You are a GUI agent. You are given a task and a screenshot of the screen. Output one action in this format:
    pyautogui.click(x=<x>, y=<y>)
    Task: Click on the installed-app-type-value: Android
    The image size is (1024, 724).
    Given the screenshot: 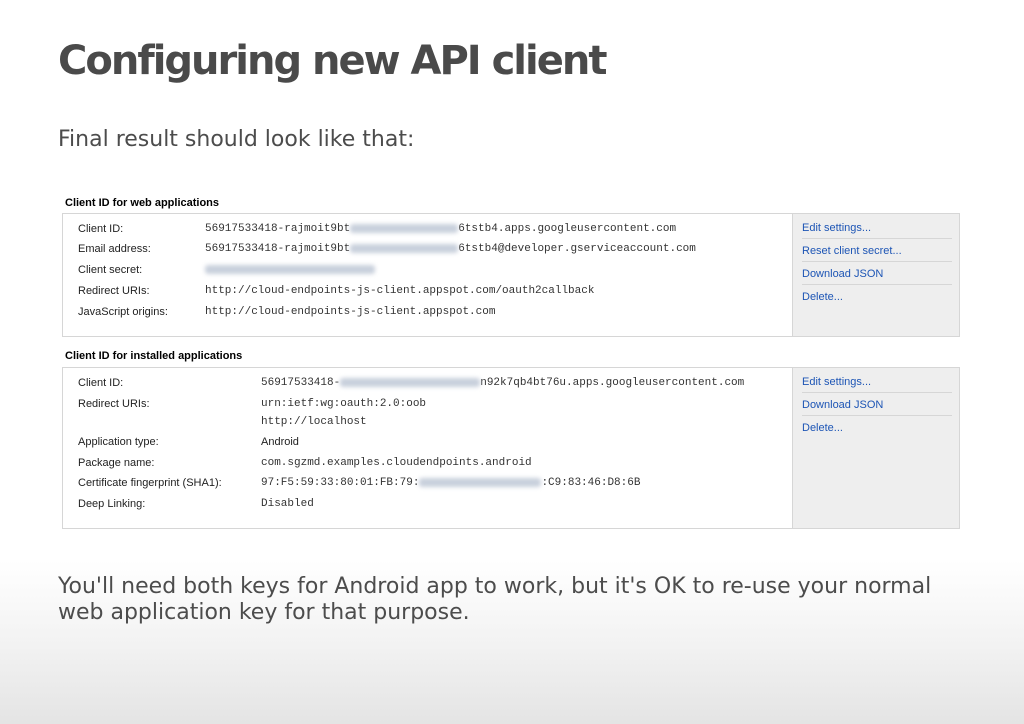 What is the action you would take?
    pyautogui.click(x=280, y=442)
    